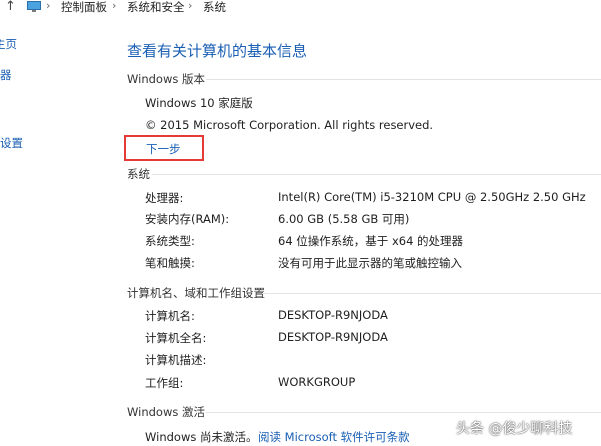  Describe the element at coordinates (217, 51) in the screenshot. I see `page-title: 查看有关计算机的基本信息` at that location.